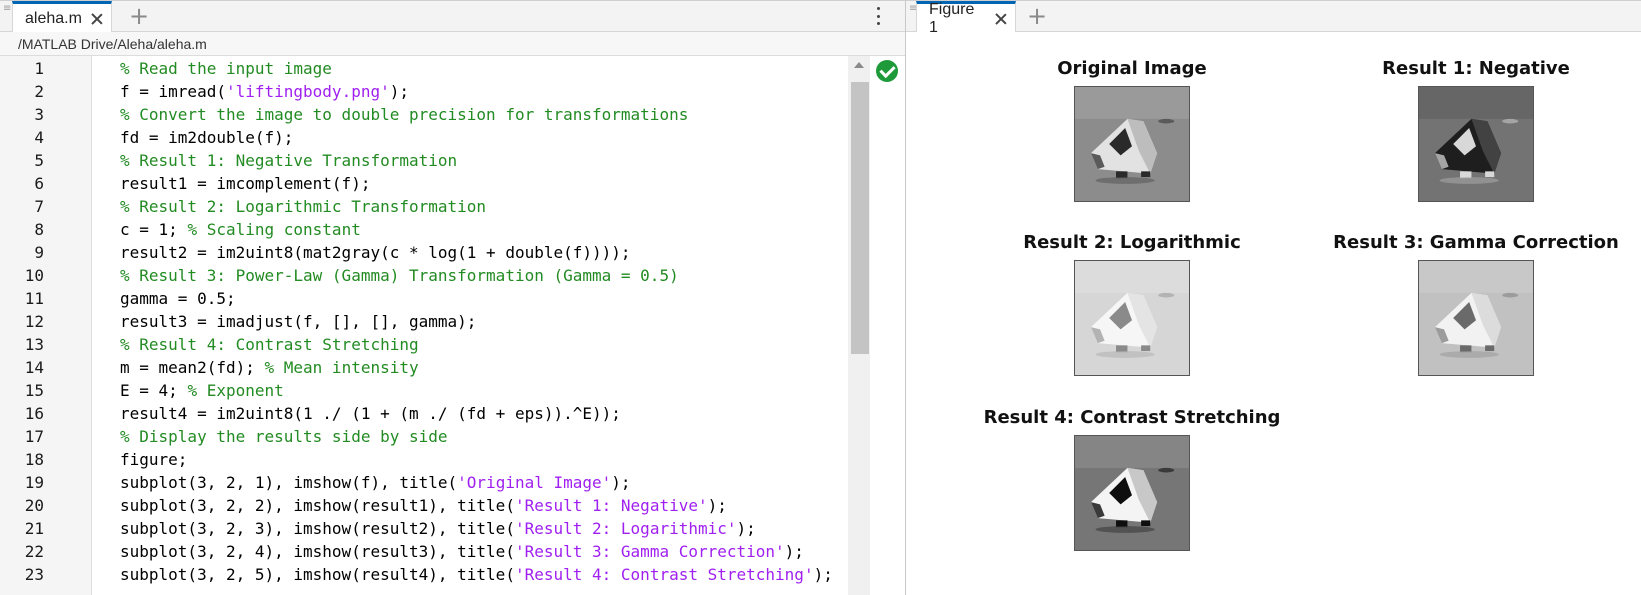  I want to click on line-number: 18, so click(34, 459).